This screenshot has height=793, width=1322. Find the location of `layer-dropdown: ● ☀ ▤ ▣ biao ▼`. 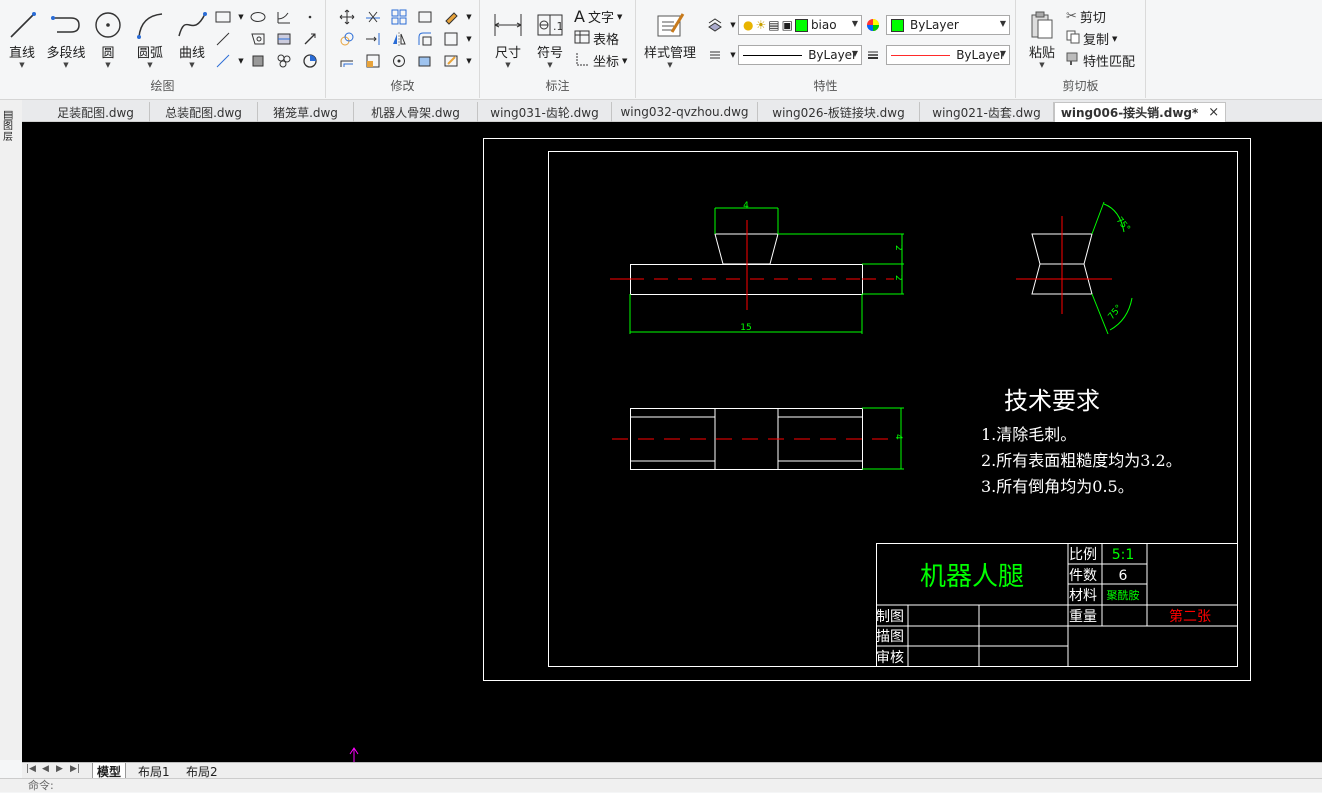

layer-dropdown: ● ☀ ▤ ▣ biao ▼ is located at coordinates (800, 25).